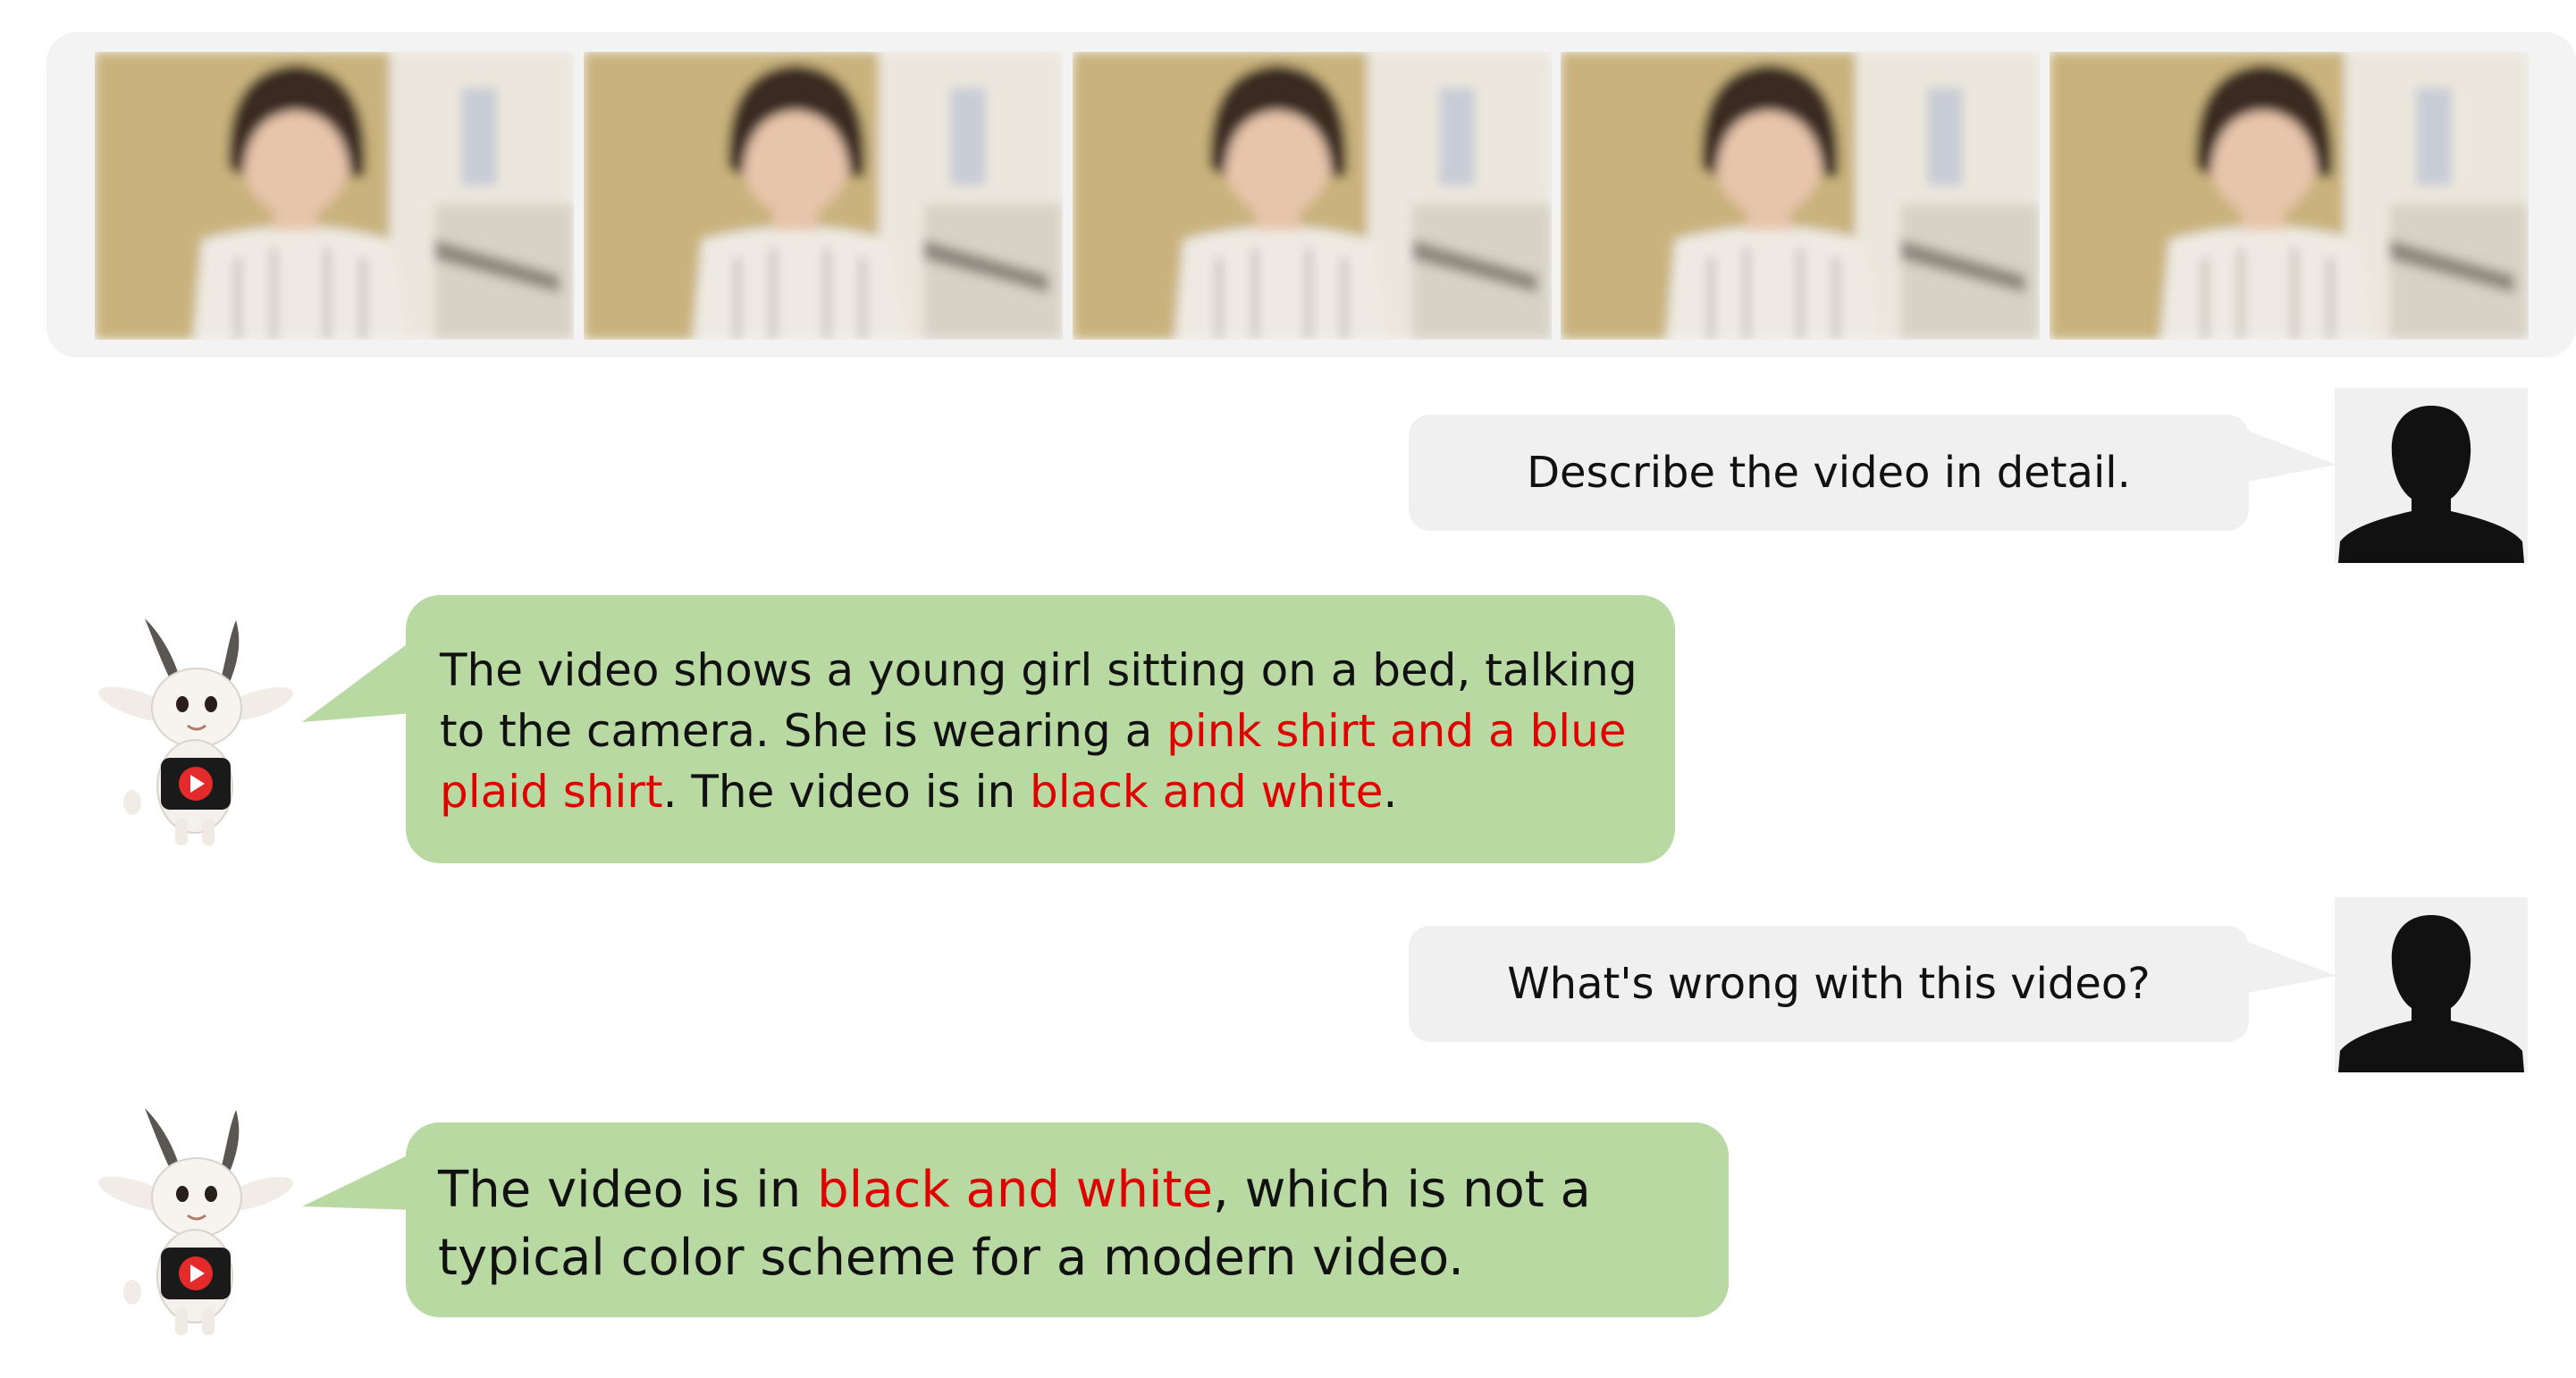 Image resolution: width=2576 pixels, height=1378 pixels. What do you see at coordinates (628, 1190) in the screenshot?
I see `message-text-segment: The video is in` at bounding box center [628, 1190].